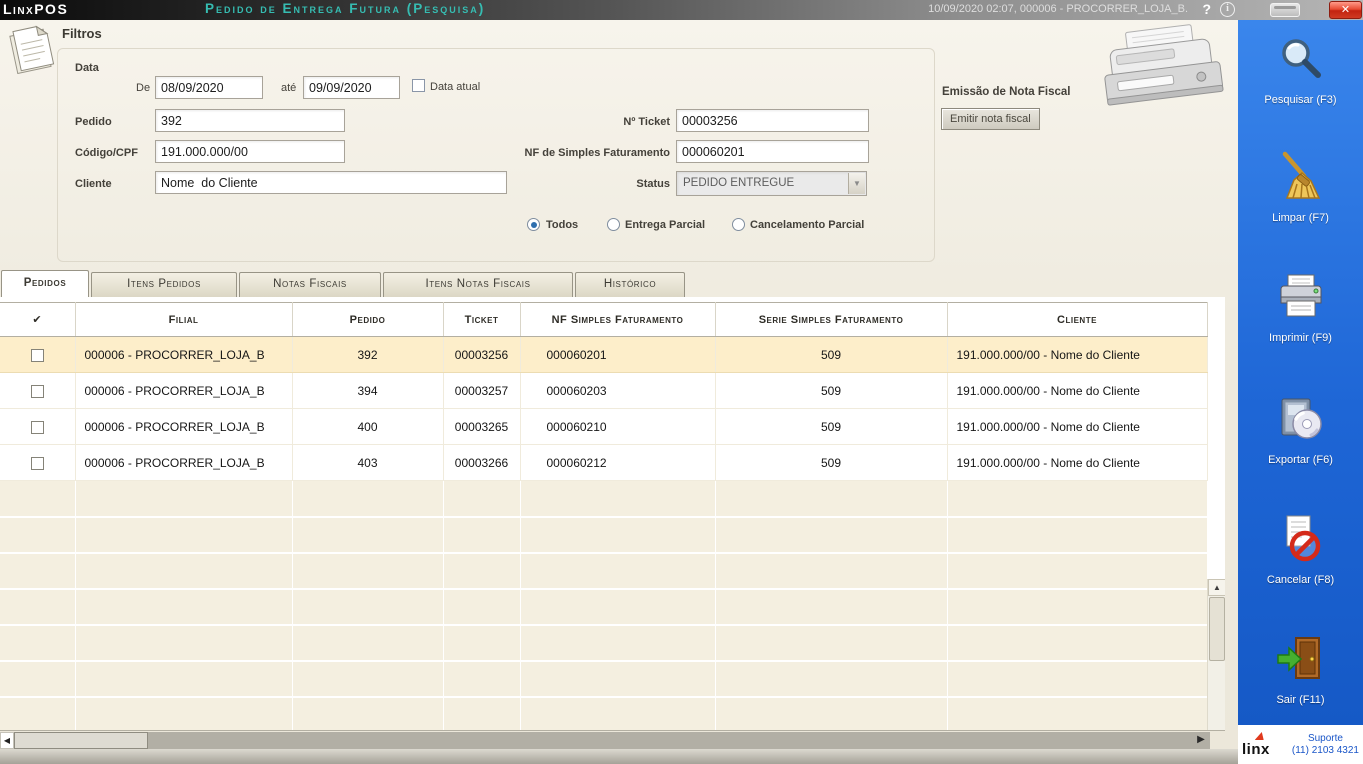  What do you see at coordinates (1300, 218) in the screenshot?
I see `limpar-label: Limpar (F7)` at bounding box center [1300, 218].